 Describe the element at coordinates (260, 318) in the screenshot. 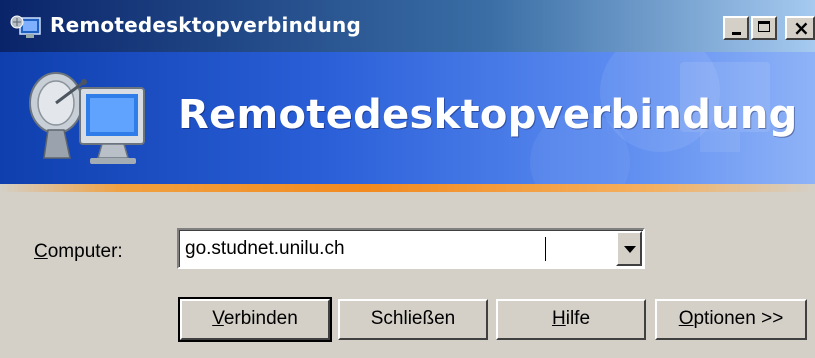

I see `connect-button-label: erbinden` at that location.